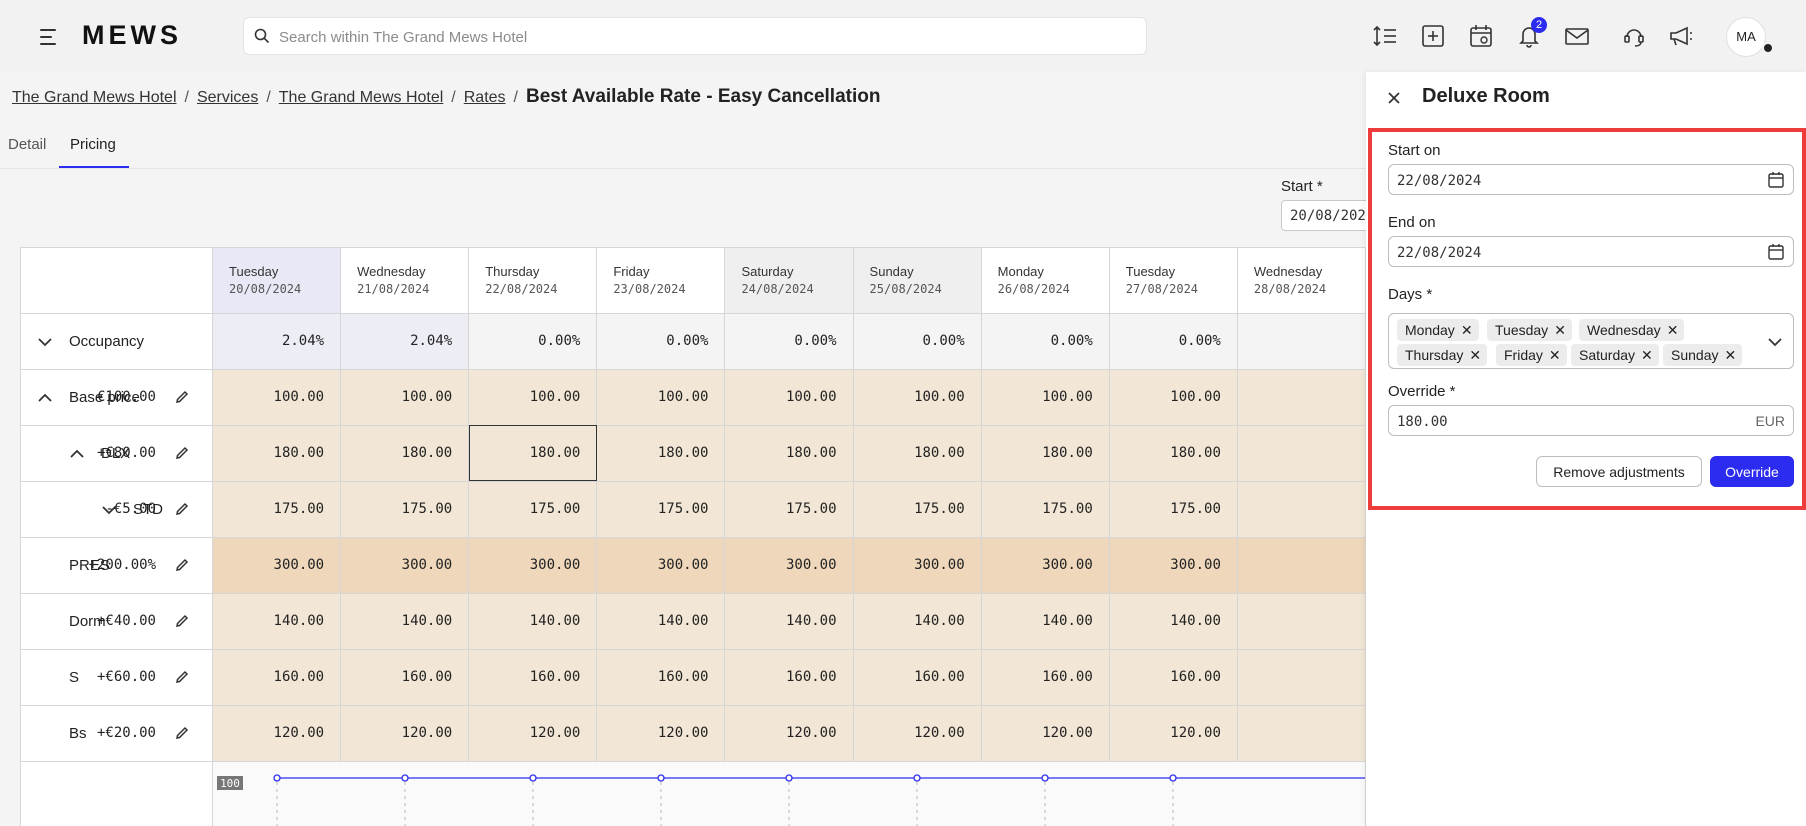 This screenshot has height=826, width=1806. What do you see at coordinates (1591, 179) in the screenshot?
I see `start-on-input: 22/08/2024` at bounding box center [1591, 179].